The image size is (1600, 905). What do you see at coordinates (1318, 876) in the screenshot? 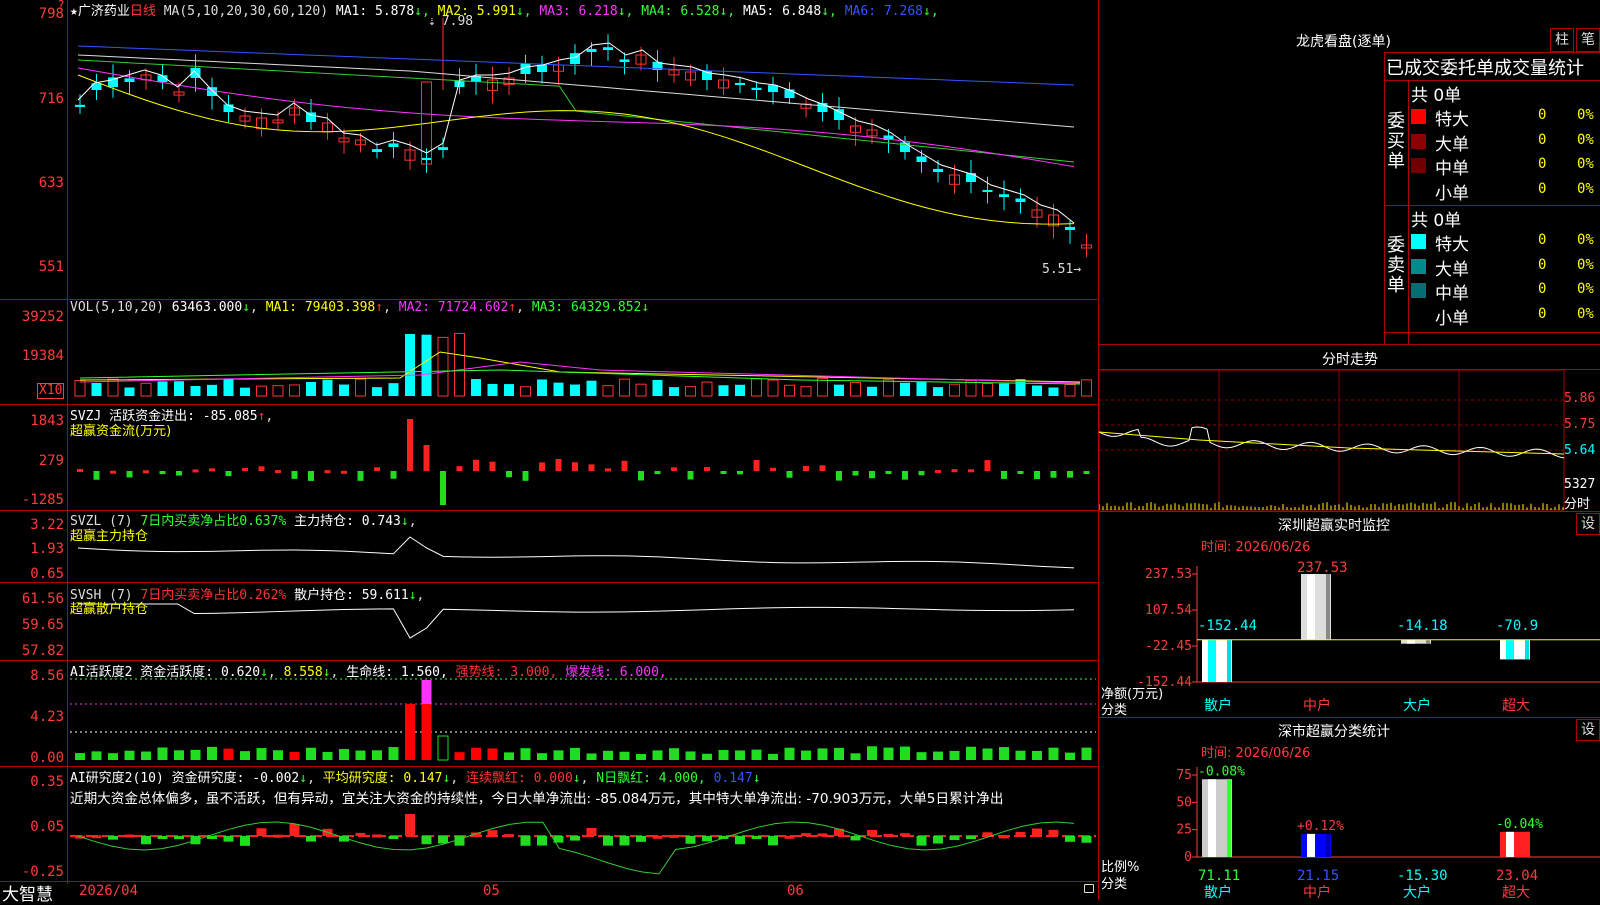
I see `bar-value-label: 21.15` at bounding box center [1318, 876].